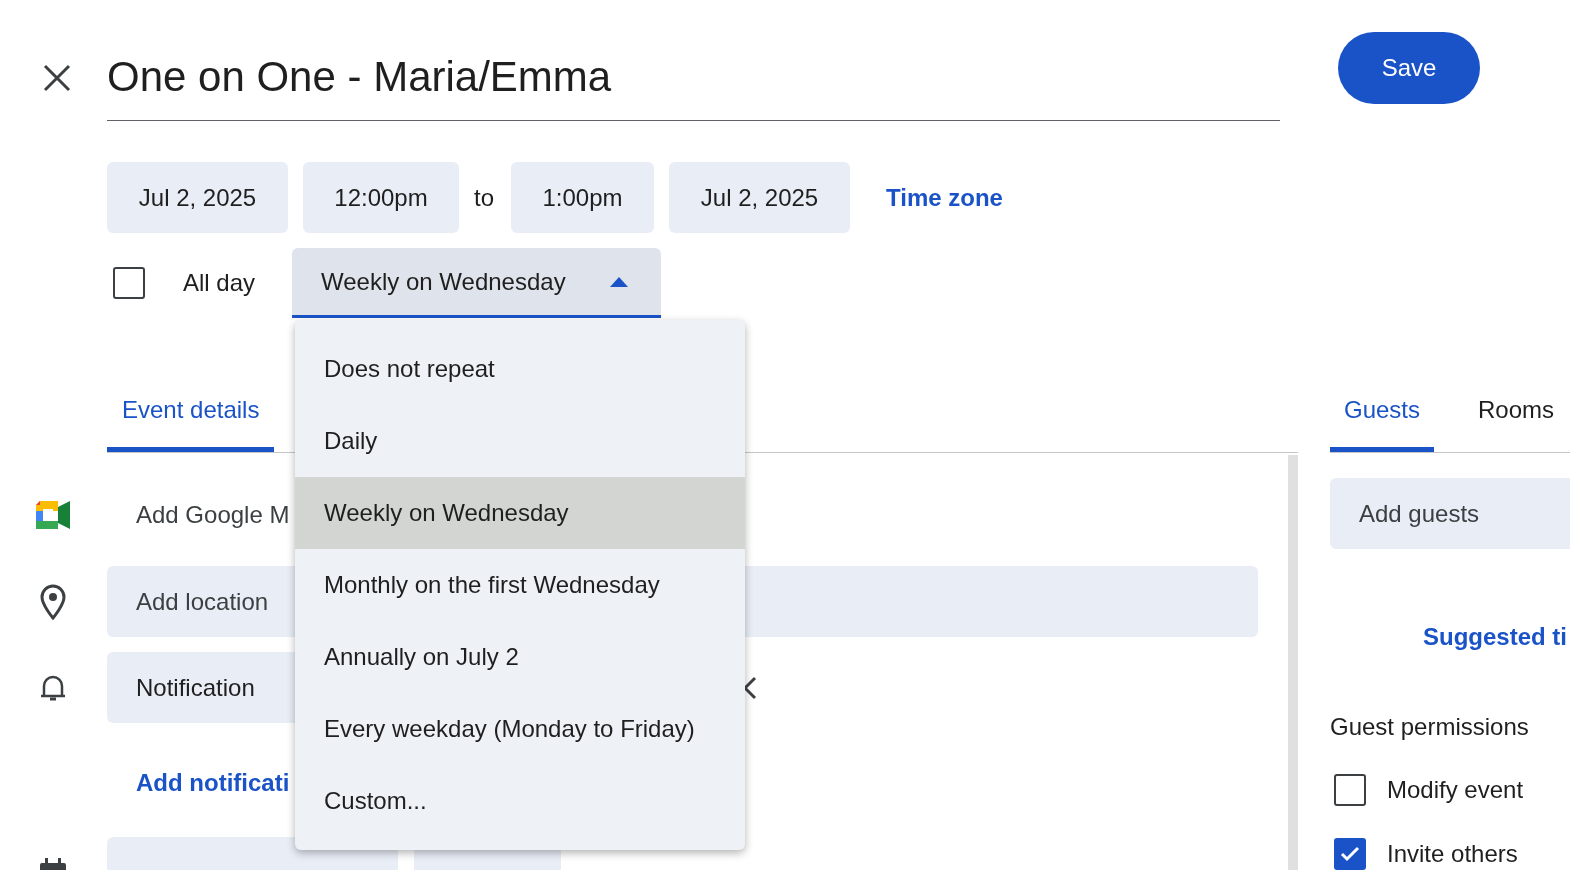 This screenshot has height=870, width=1570. What do you see at coordinates (1452, 854) in the screenshot?
I see `permission-label: Invite others` at bounding box center [1452, 854].